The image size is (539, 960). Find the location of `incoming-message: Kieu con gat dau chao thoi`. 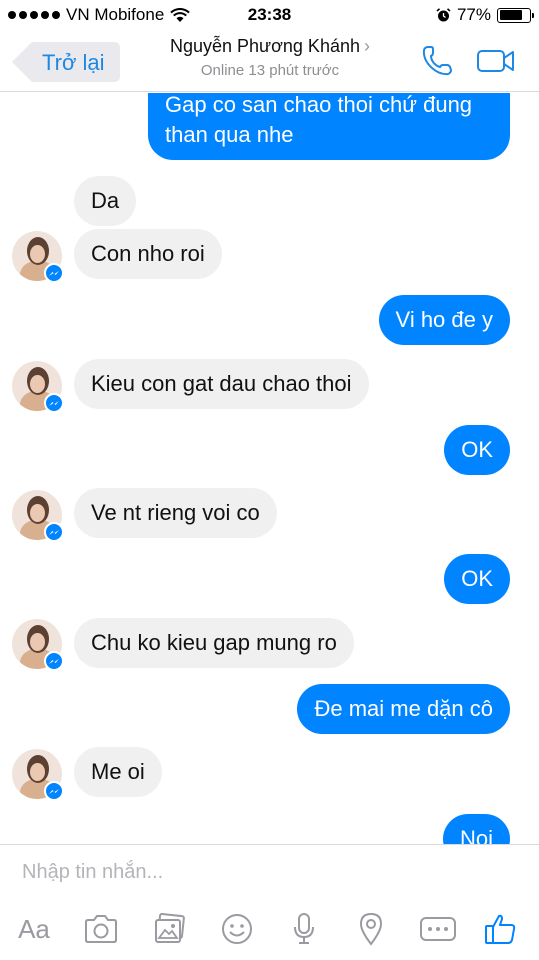

incoming-message: Kieu con gat dau chao thoi is located at coordinates (221, 384).